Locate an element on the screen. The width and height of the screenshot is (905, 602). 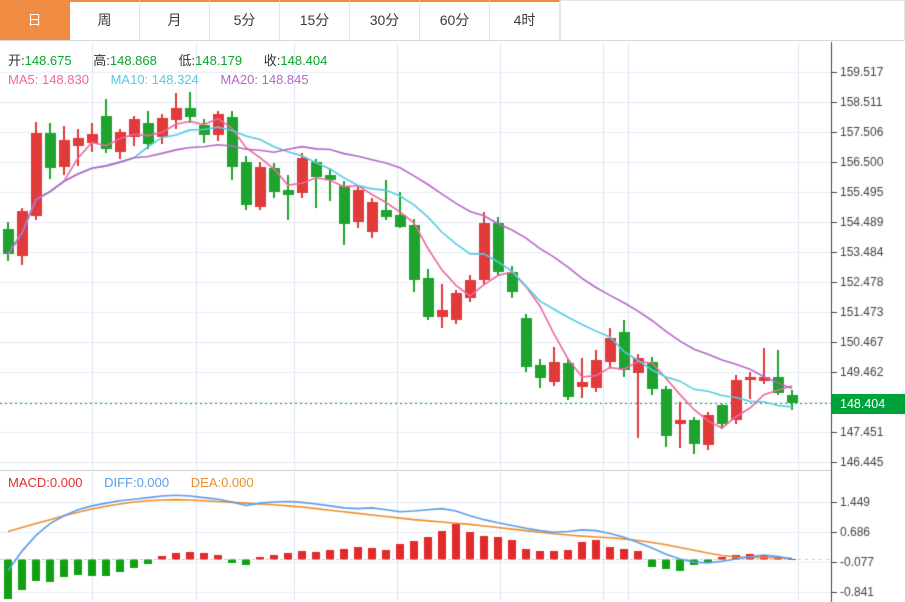
tab-30min: 30分 is located at coordinates (385, 20).